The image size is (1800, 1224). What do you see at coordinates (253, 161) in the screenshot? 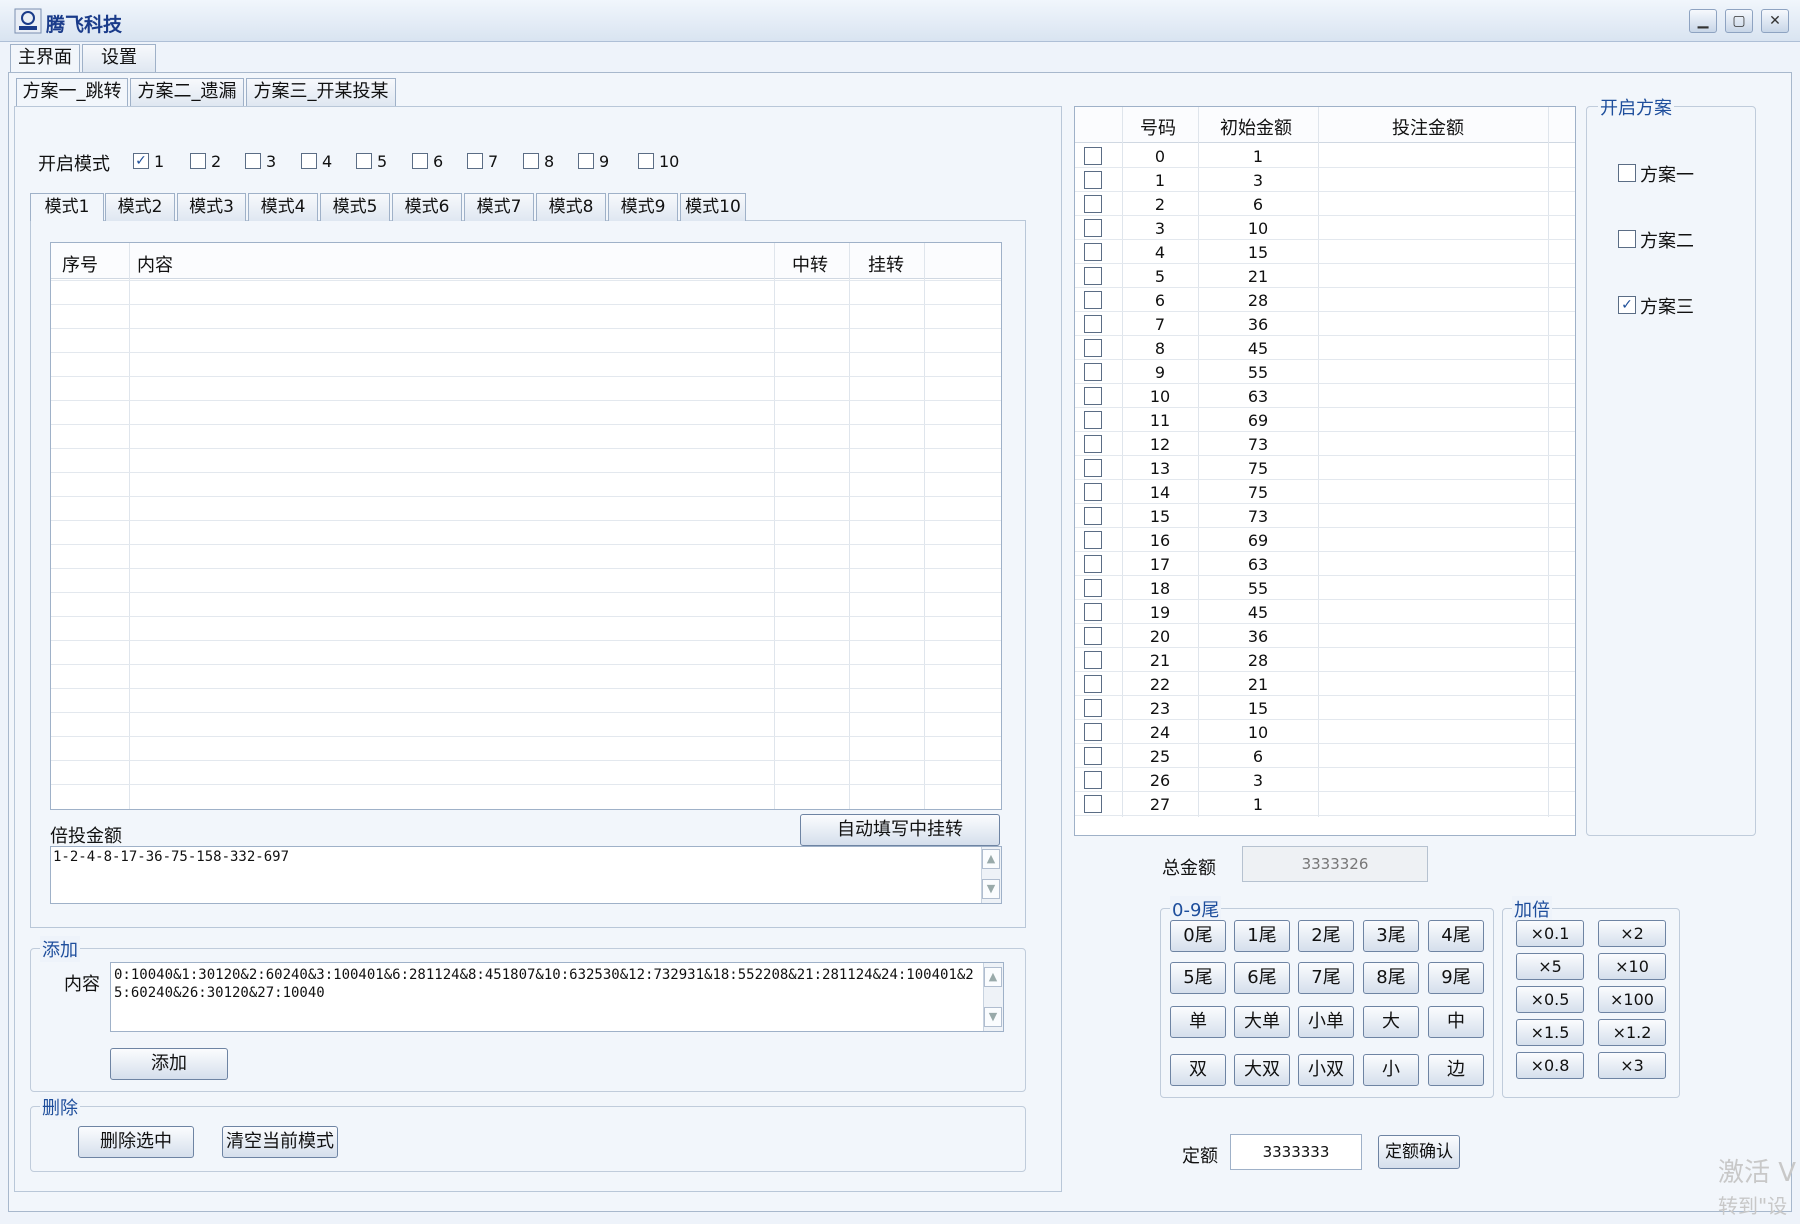
I see `mode-3-checkbox` at bounding box center [253, 161].